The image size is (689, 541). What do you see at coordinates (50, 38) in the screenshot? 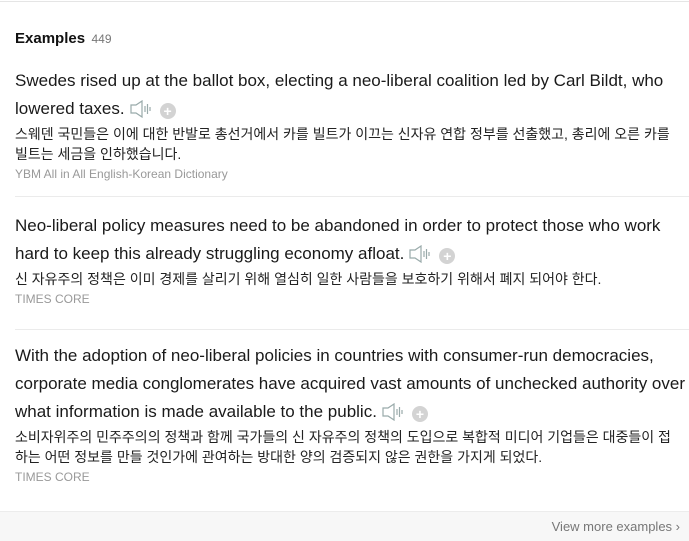
I see `section-title: Examples` at bounding box center [50, 38].